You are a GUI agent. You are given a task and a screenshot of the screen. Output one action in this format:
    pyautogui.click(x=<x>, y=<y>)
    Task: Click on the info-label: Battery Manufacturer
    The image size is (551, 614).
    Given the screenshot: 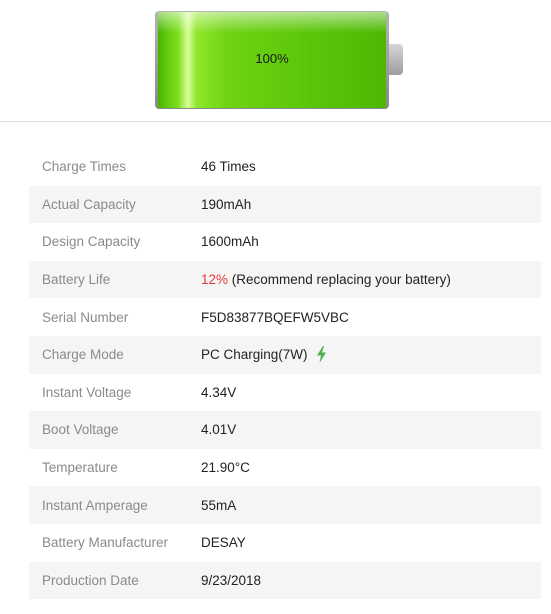 What is the action you would take?
    pyautogui.click(x=105, y=543)
    